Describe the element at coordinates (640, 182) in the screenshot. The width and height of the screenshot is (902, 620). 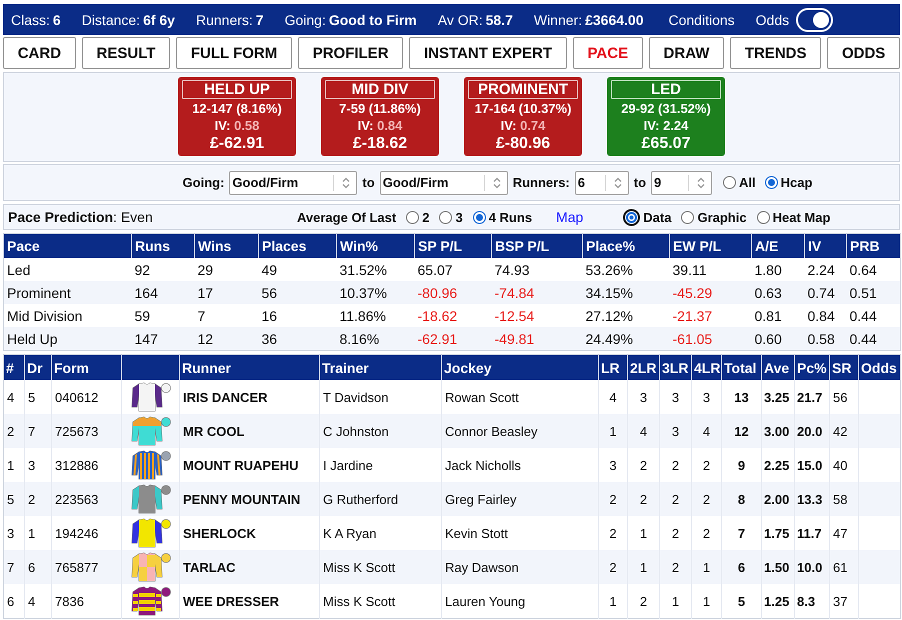
I see `filter-label: to` at that location.